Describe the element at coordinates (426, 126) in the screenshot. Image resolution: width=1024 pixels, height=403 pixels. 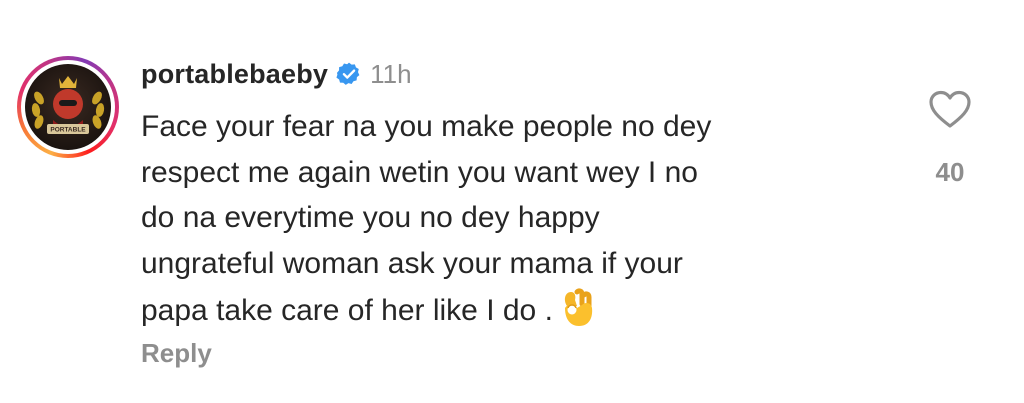
I see `comment-text-line: Face your fear na you make people no dey` at that location.